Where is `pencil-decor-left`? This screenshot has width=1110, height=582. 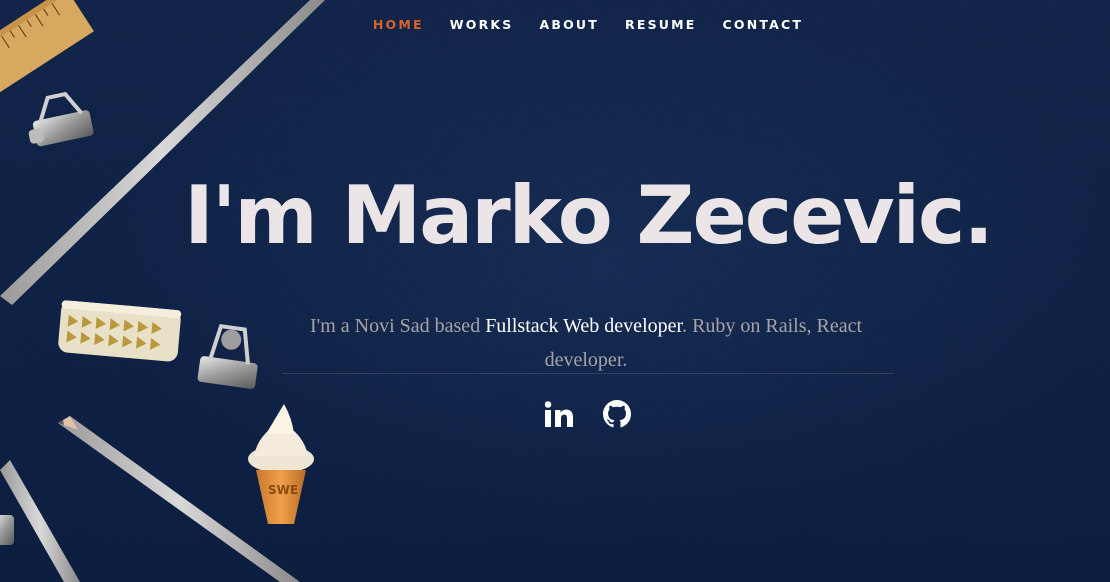
pencil-decor-left is located at coordinates (40, 521).